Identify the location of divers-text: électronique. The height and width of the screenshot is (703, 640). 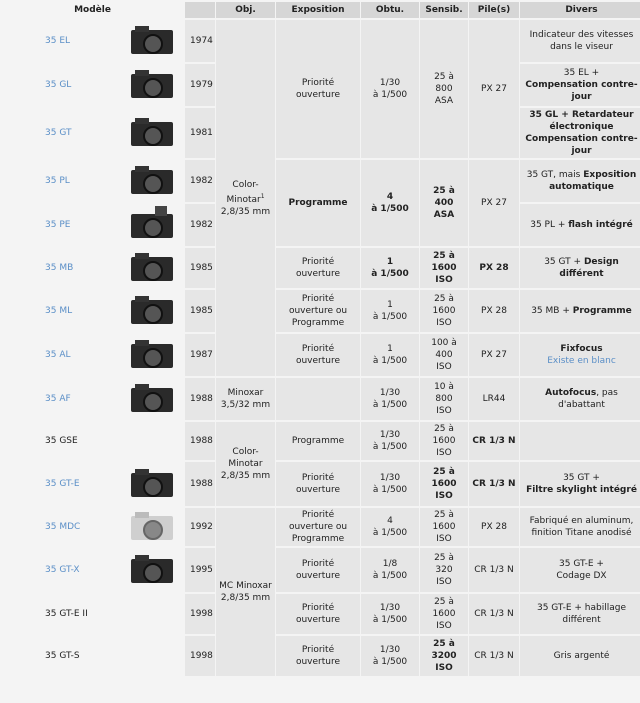
(581, 127).